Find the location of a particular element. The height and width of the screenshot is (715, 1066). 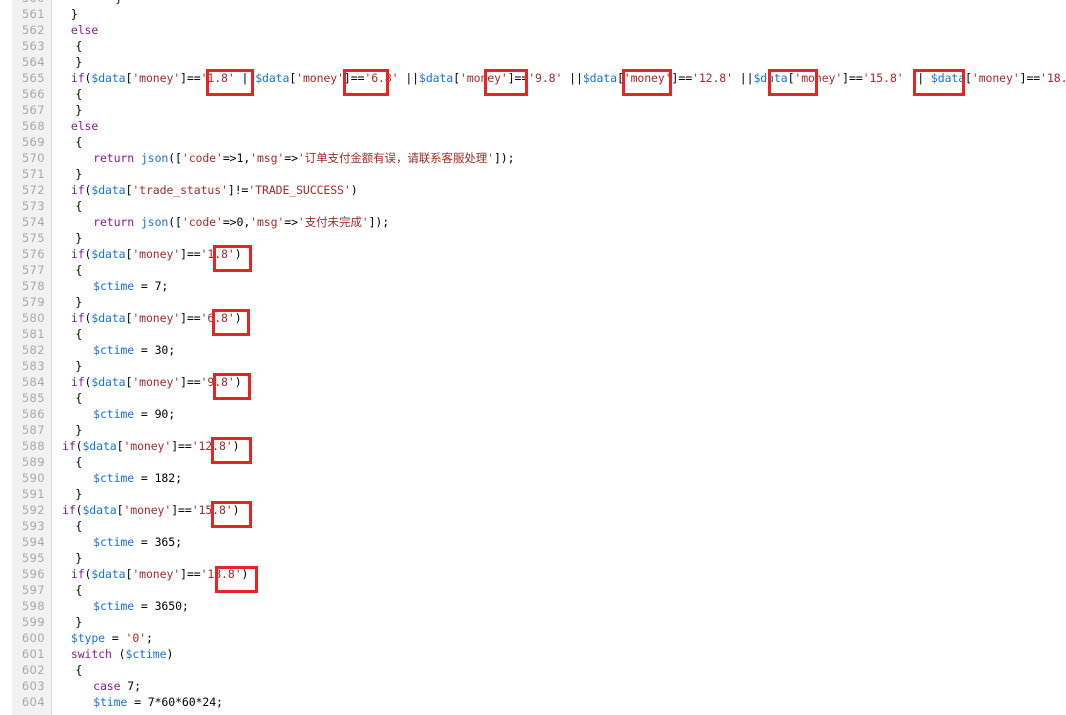

code-line: 571} is located at coordinates (533, 174).